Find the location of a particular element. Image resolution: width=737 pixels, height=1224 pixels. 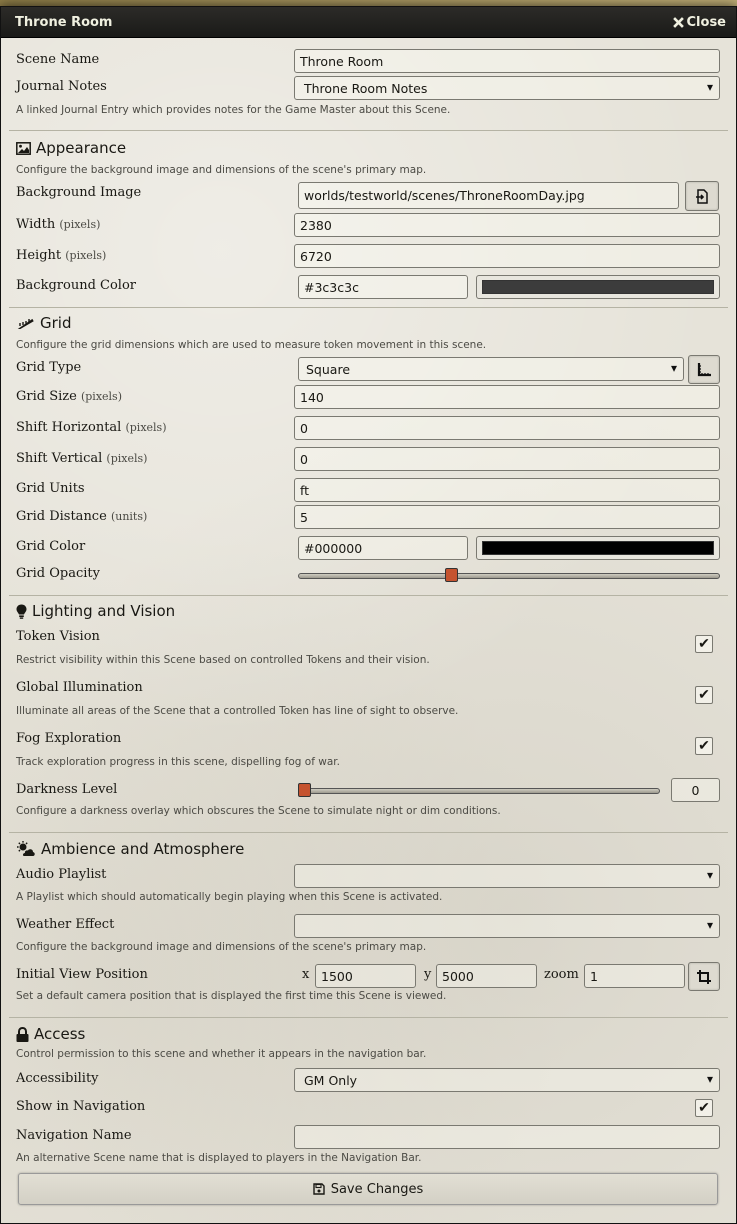

view-y-input: 5000 is located at coordinates (486, 976).